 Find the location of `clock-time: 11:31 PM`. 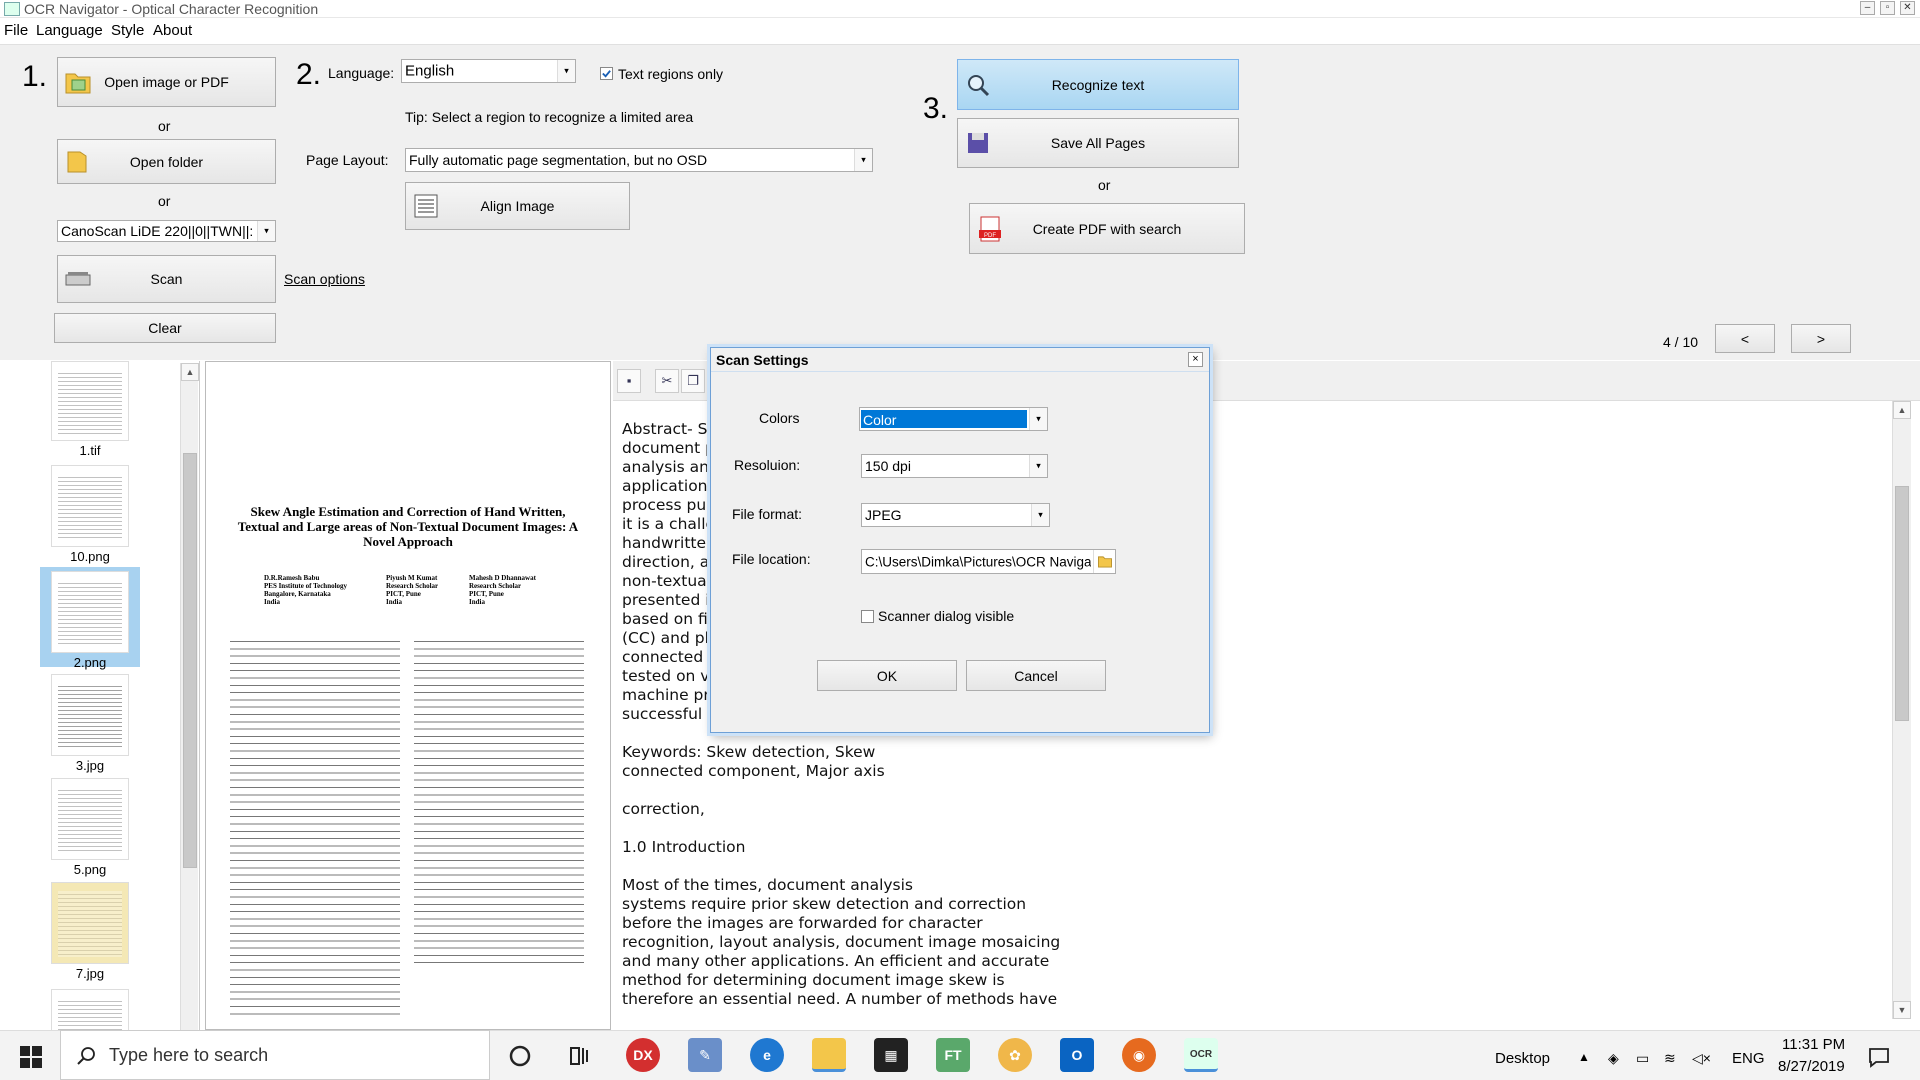

clock-time: 11:31 PM is located at coordinates (1813, 1044).